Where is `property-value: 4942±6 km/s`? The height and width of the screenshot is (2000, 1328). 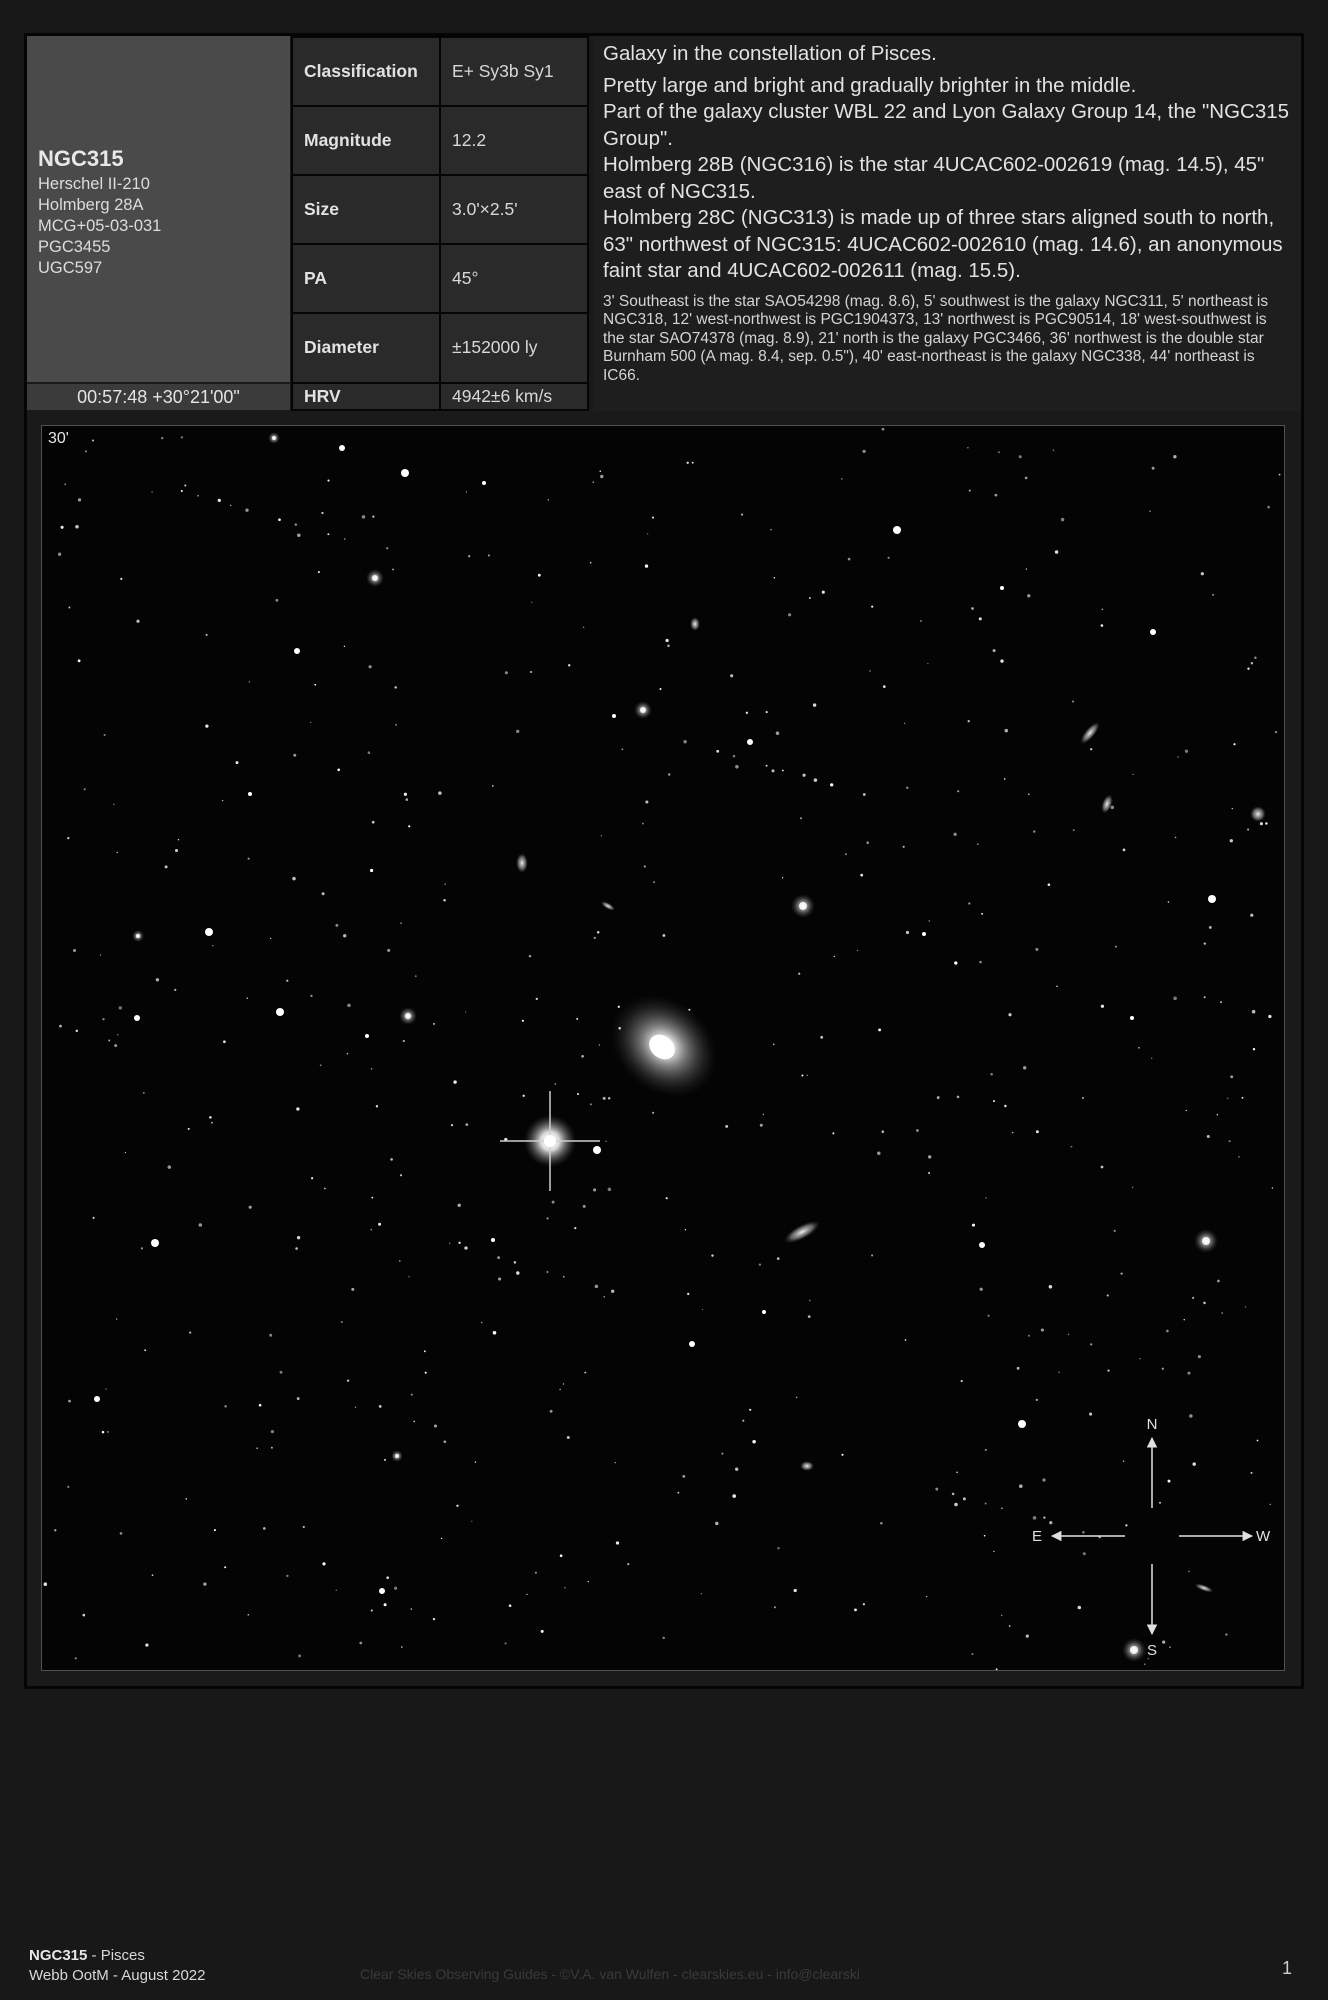 property-value: 4942±6 km/s is located at coordinates (514, 396).